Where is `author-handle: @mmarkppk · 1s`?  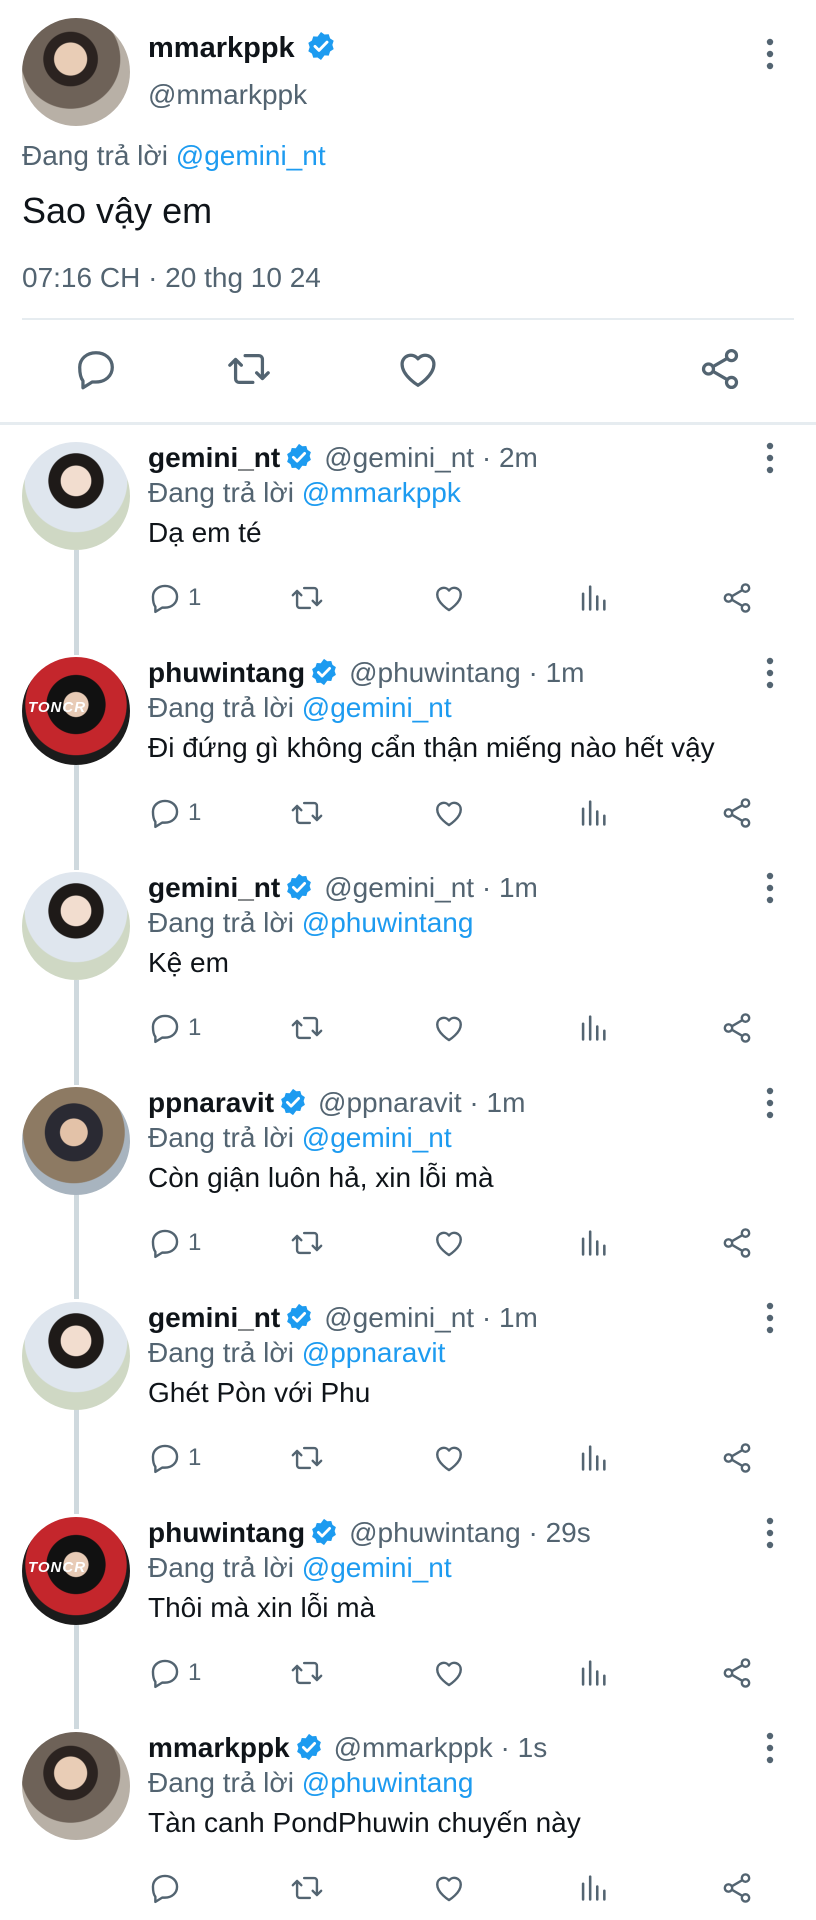
author-handle: @mmarkppk · 1s is located at coordinates (441, 1747).